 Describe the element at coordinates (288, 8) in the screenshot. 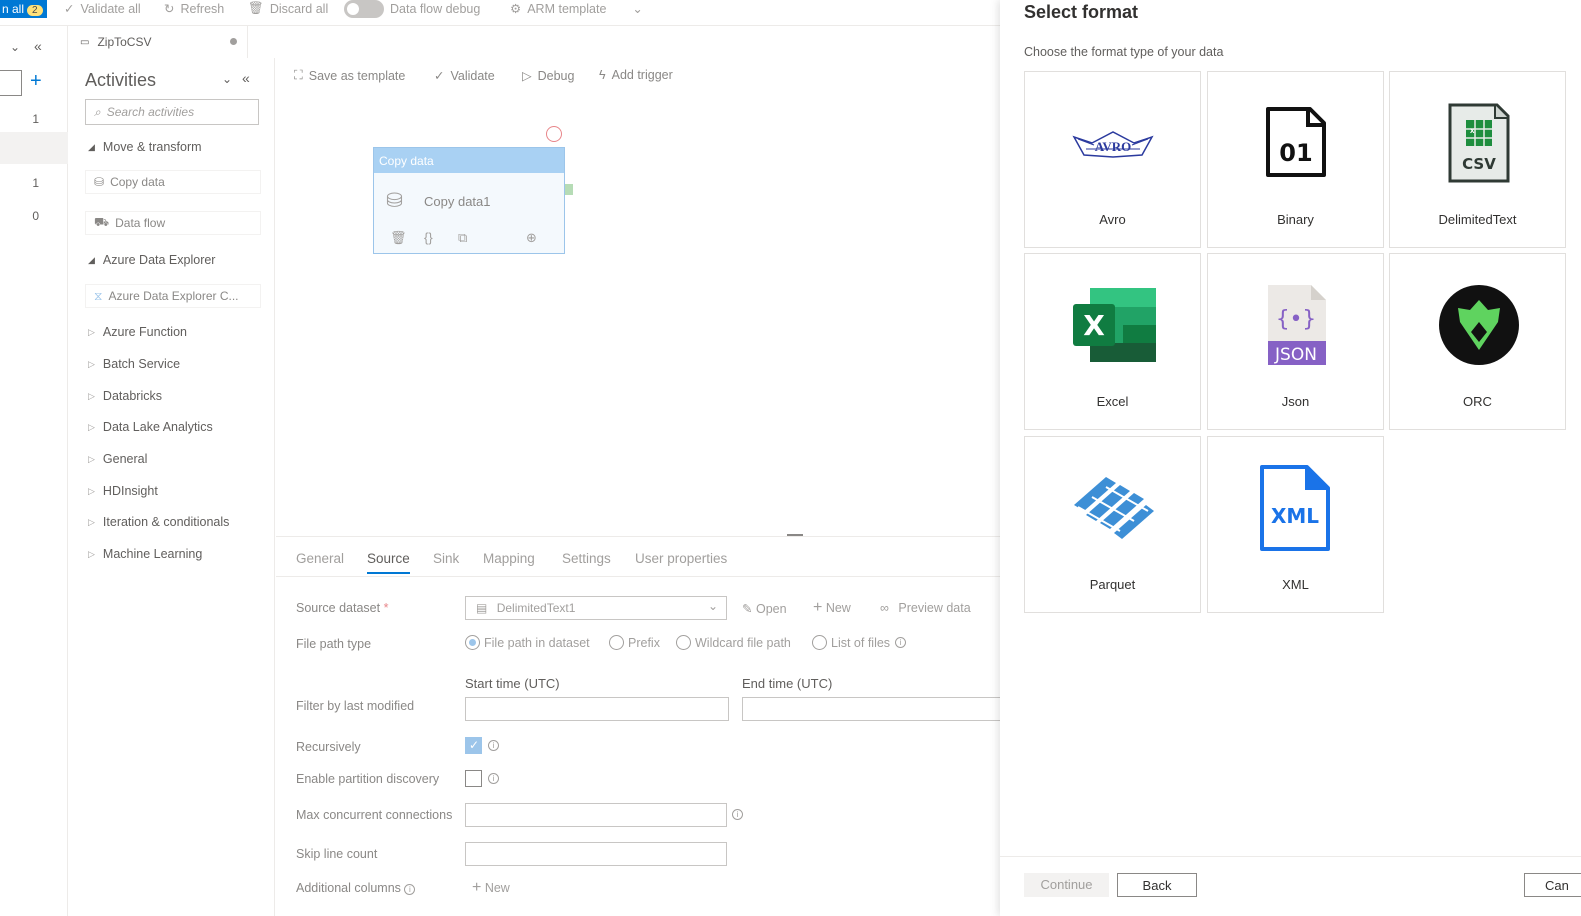

I see `discard-all-button: 🗑 Discard all` at that location.